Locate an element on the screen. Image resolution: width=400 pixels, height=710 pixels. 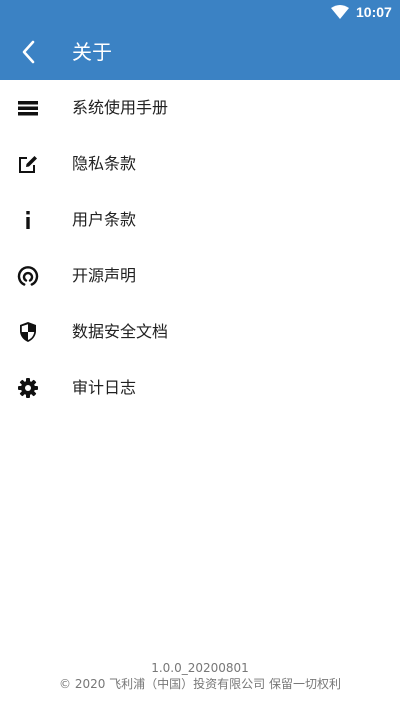
menu-item-label: 隐私条款 is located at coordinates (104, 163).